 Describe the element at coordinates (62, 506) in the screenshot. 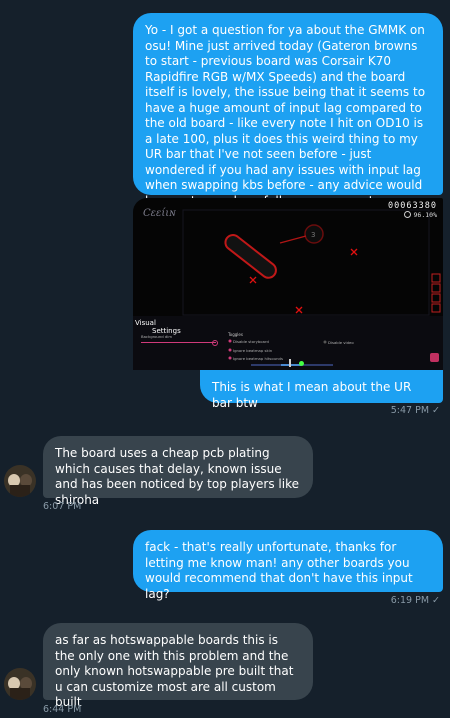

I see `message-timestamp: 6:07 PM` at that location.